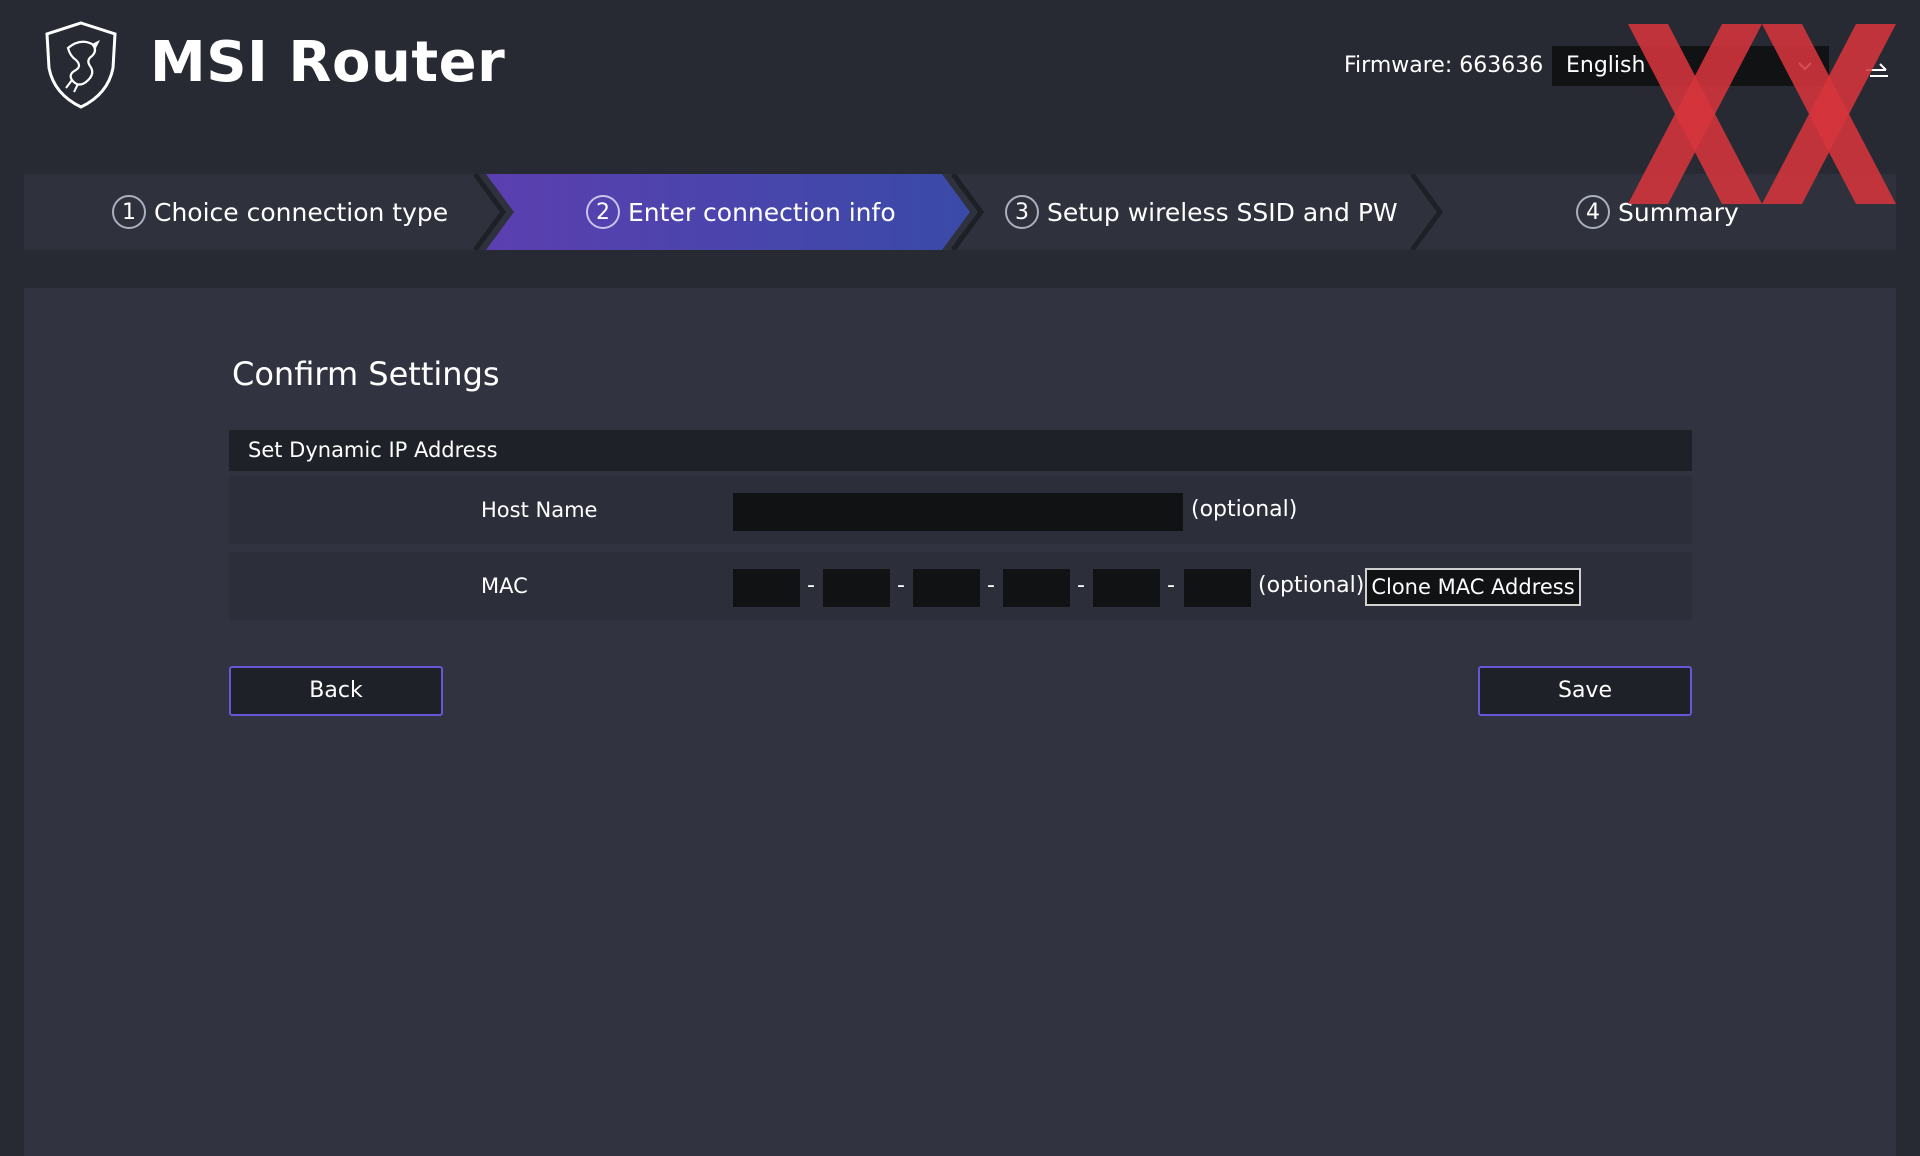  Describe the element at coordinates (1877, 67) in the screenshot. I see `logout-arrow-icon` at that location.